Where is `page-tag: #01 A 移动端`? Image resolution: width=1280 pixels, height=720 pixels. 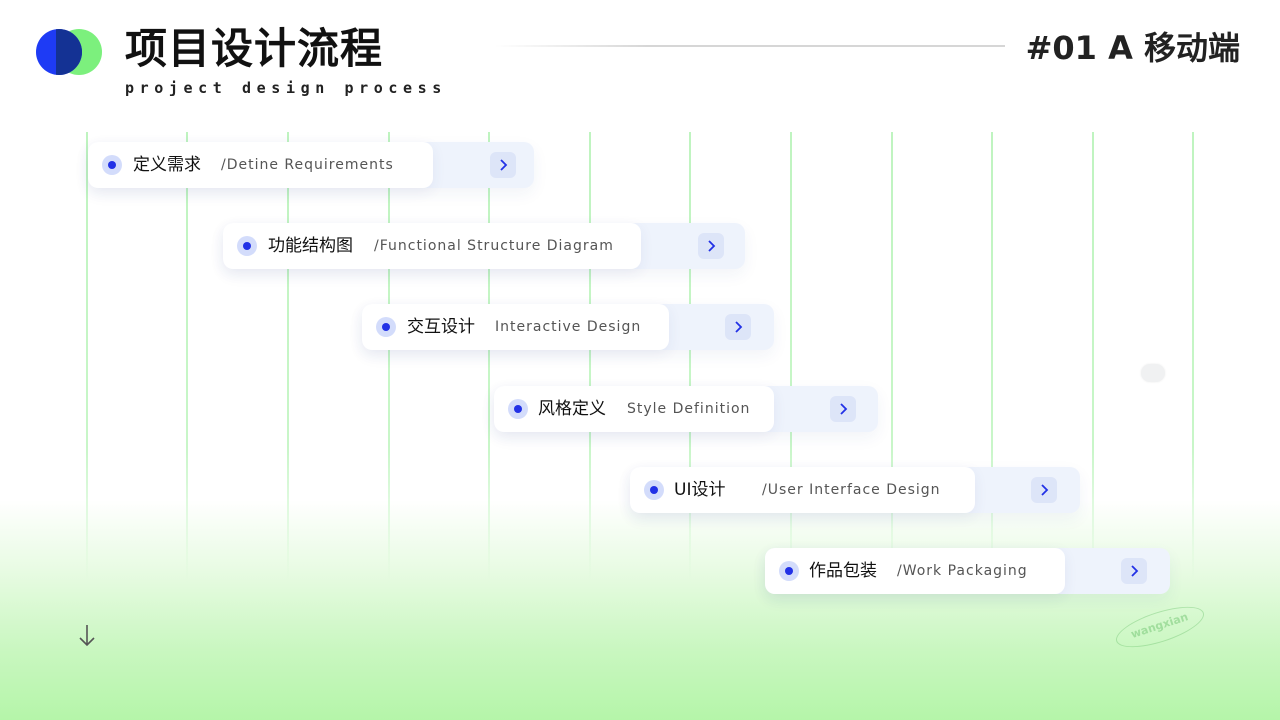
page-tag: #01 A 移动端 is located at coordinates (1132, 48).